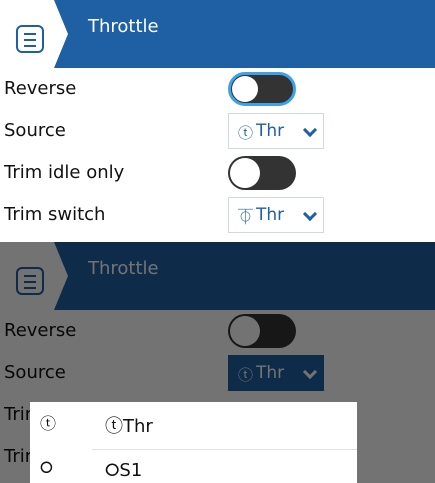 This screenshot has height=483, width=435. I want to click on source-options-popup: ⓣ ⓣThr ⭘ ⭘S1, so click(193, 442).